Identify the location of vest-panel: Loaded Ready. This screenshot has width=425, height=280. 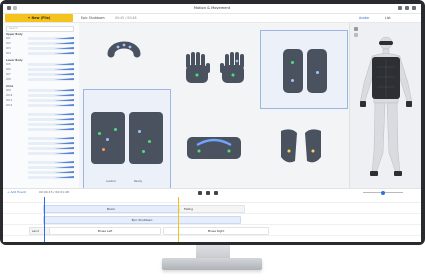
(127, 141).